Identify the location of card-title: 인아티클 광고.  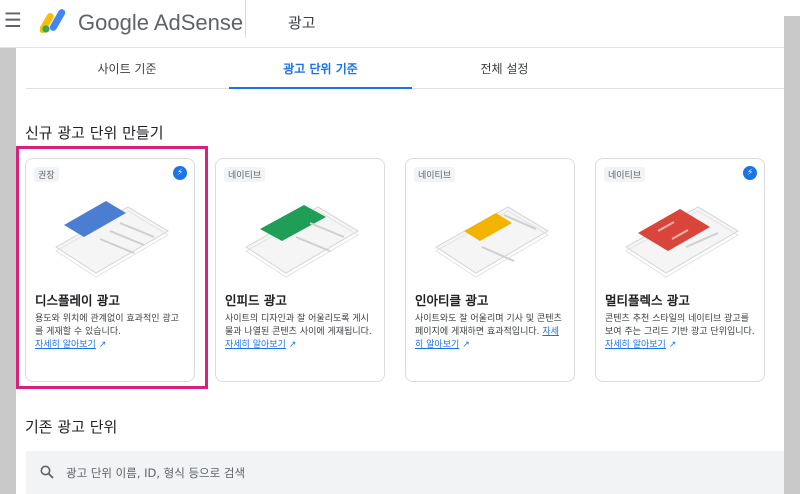
(452, 300).